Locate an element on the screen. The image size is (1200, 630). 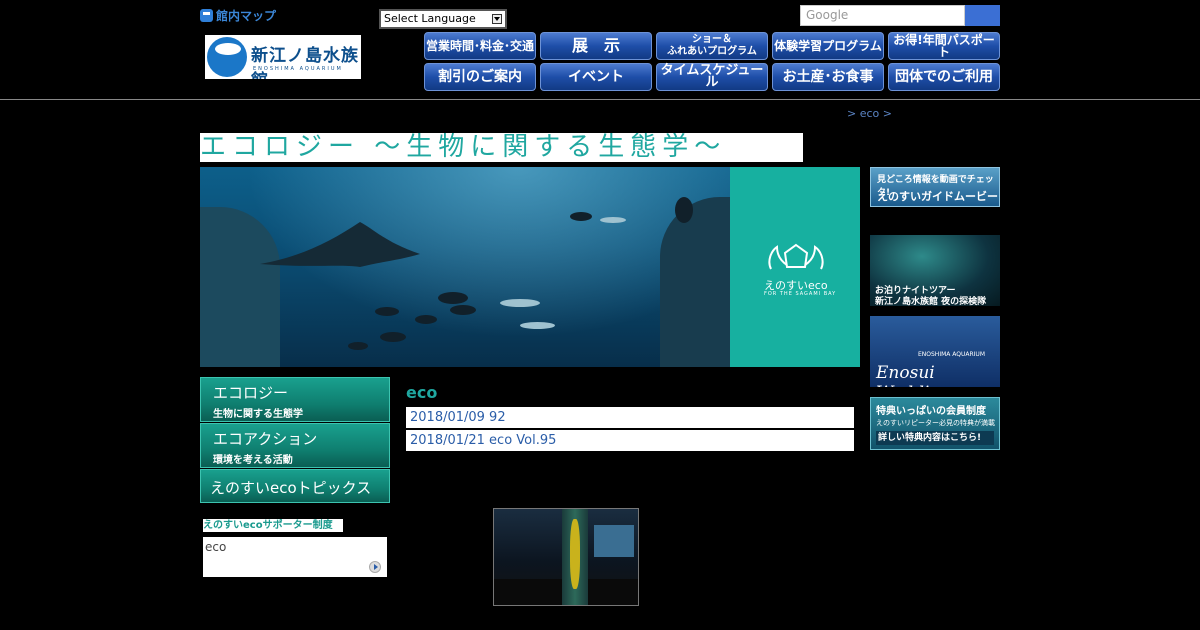
search-button is located at coordinates (982, 15).